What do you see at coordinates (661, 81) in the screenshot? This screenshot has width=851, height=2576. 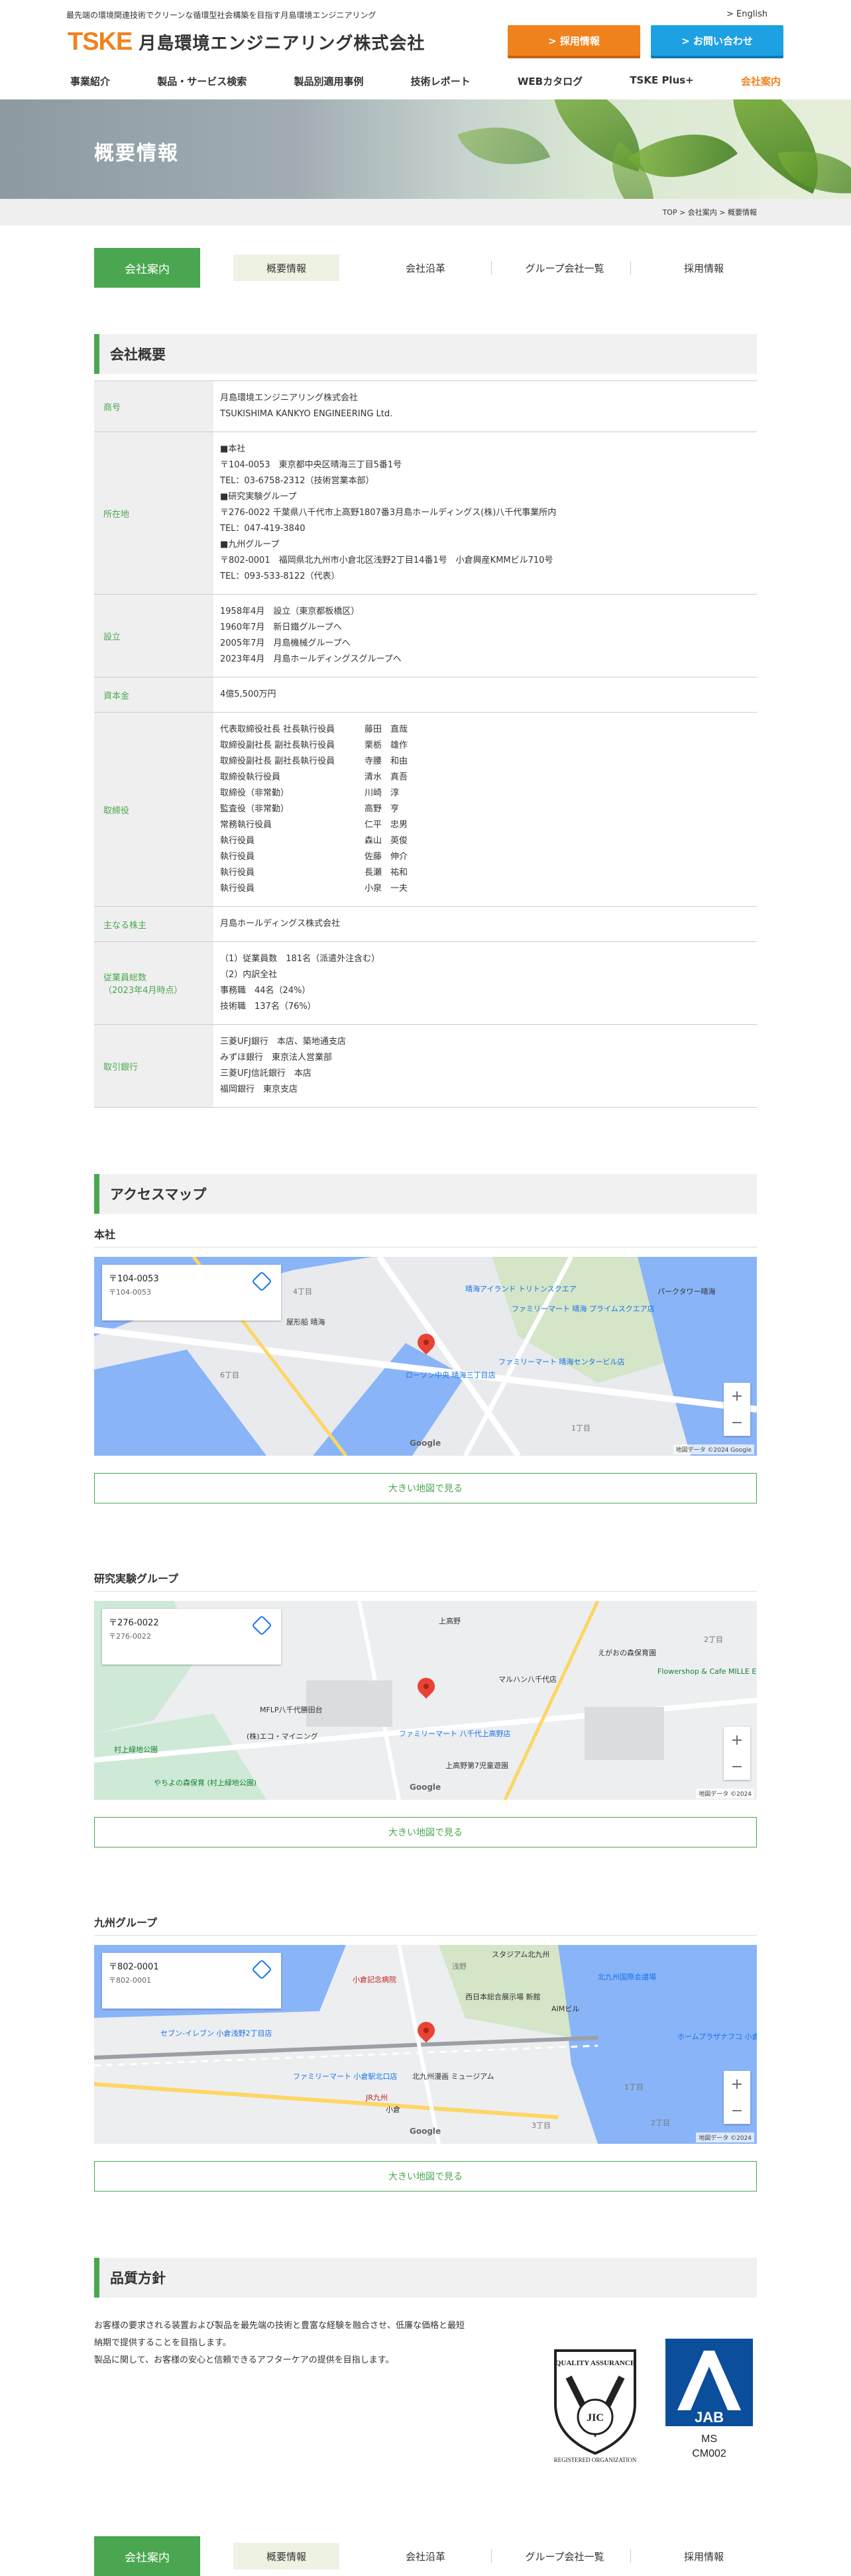 I see `nav-tske-plus: TSKE Plus+` at bounding box center [661, 81].